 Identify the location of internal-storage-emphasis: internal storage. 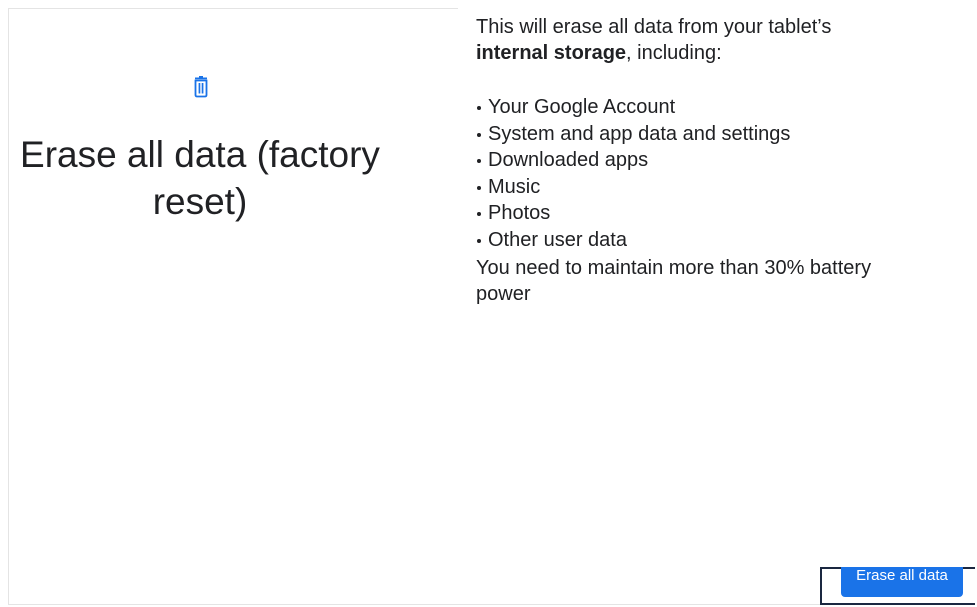
(551, 53).